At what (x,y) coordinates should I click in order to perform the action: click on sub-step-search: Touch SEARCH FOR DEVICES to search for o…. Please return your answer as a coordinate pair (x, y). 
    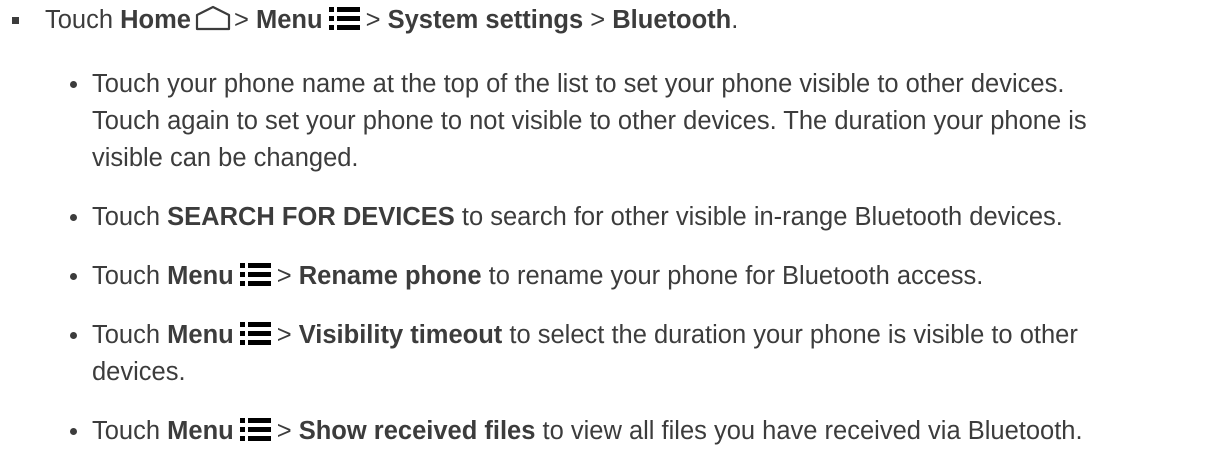
    Looking at the image, I should click on (577, 217).